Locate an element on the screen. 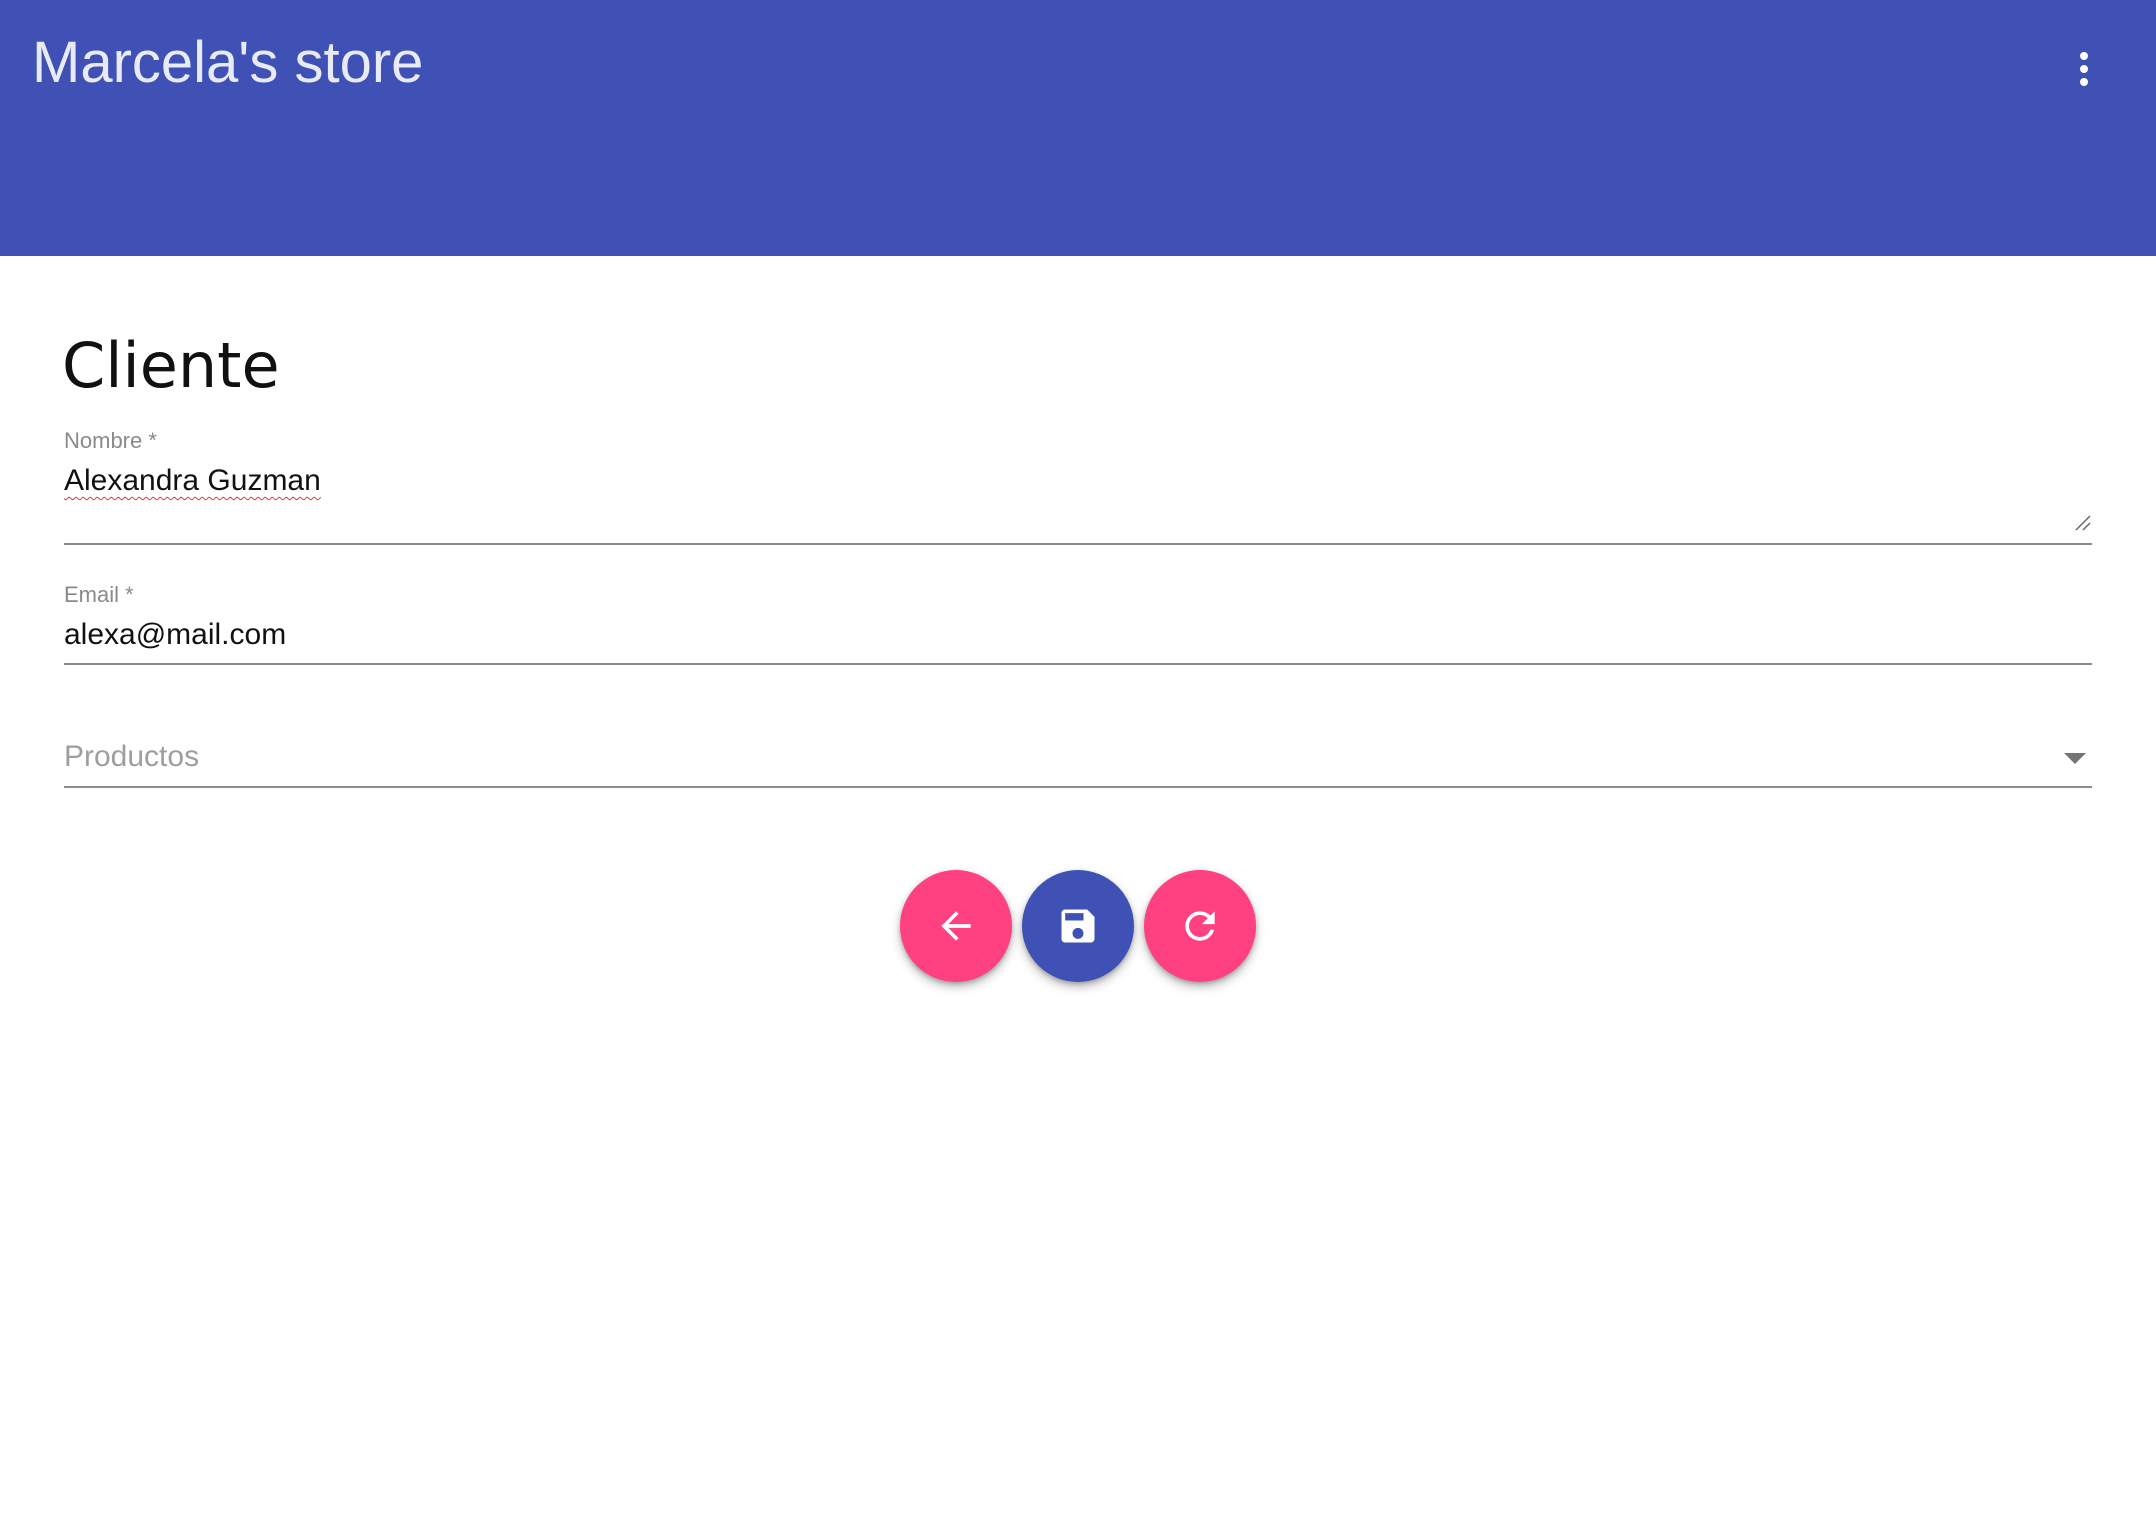 This screenshot has height=1532, width=2156. save-button is located at coordinates (1078, 926).